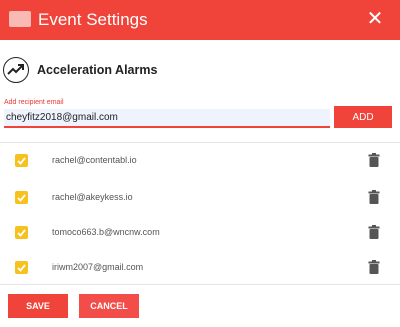 This screenshot has height=327, width=400. What do you see at coordinates (375, 19) in the screenshot?
I see `close-icon: ✕` at bounding box center [375, 19].